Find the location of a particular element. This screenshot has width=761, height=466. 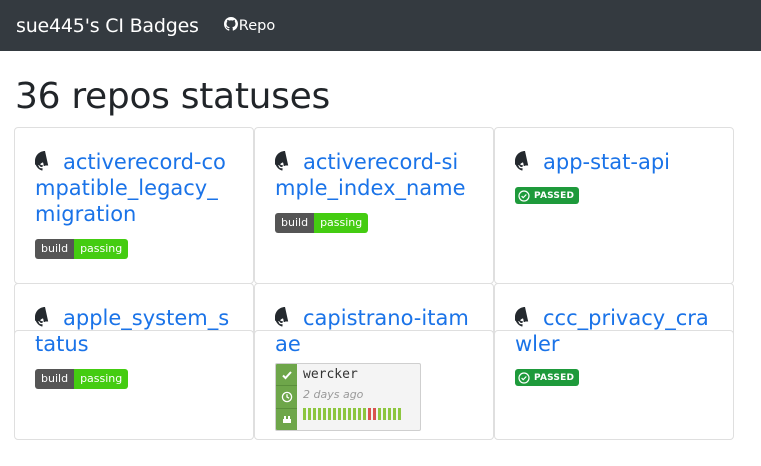

top-navbar: sue445's CI Badges Repo is located at coordinates (380, 25).